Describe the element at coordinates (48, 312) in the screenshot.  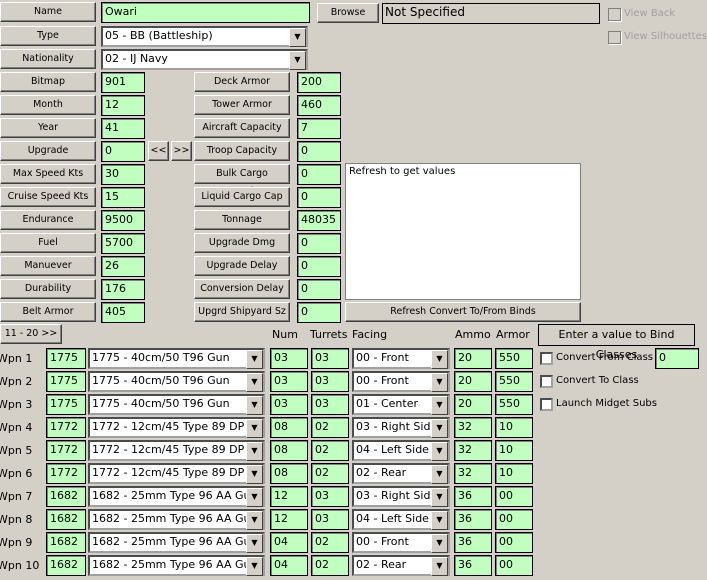
I see `field-label-button: Belt Armor` at that location.